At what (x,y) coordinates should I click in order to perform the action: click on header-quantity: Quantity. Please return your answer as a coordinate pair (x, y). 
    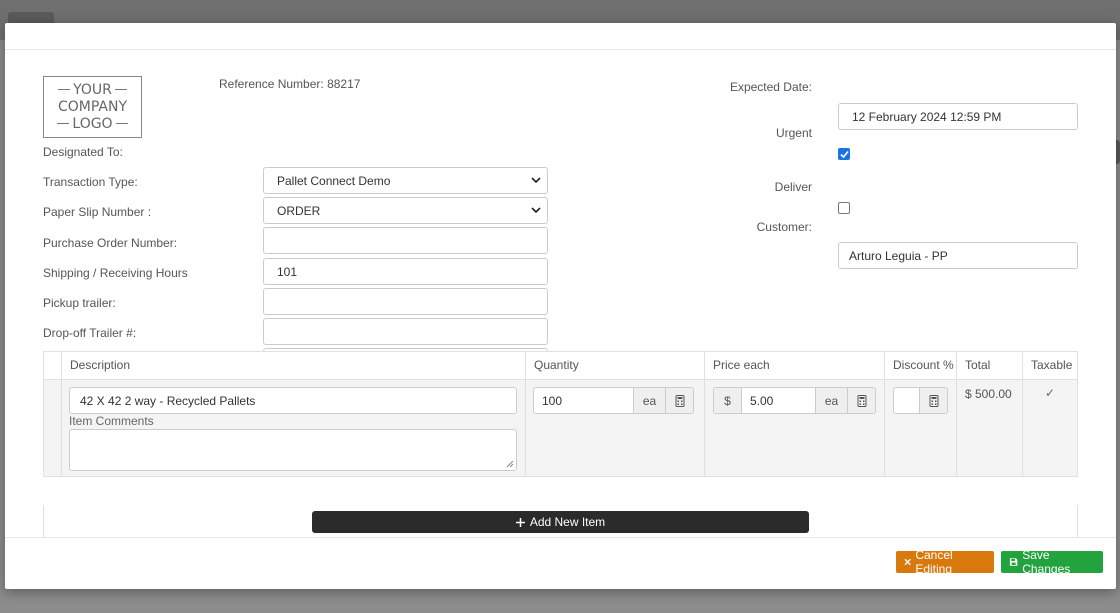
    Looking at the image, I should click on (615, 365).